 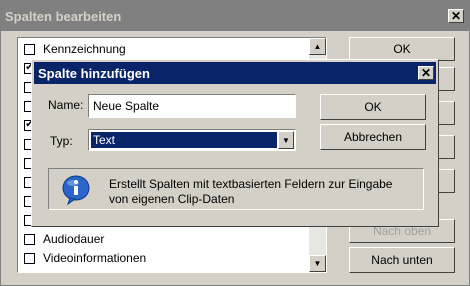 What do you see at coordinates (317, 263) in the screenshot?
I see `scroll-down-icon: ▼` at bounding box center [317, 263].